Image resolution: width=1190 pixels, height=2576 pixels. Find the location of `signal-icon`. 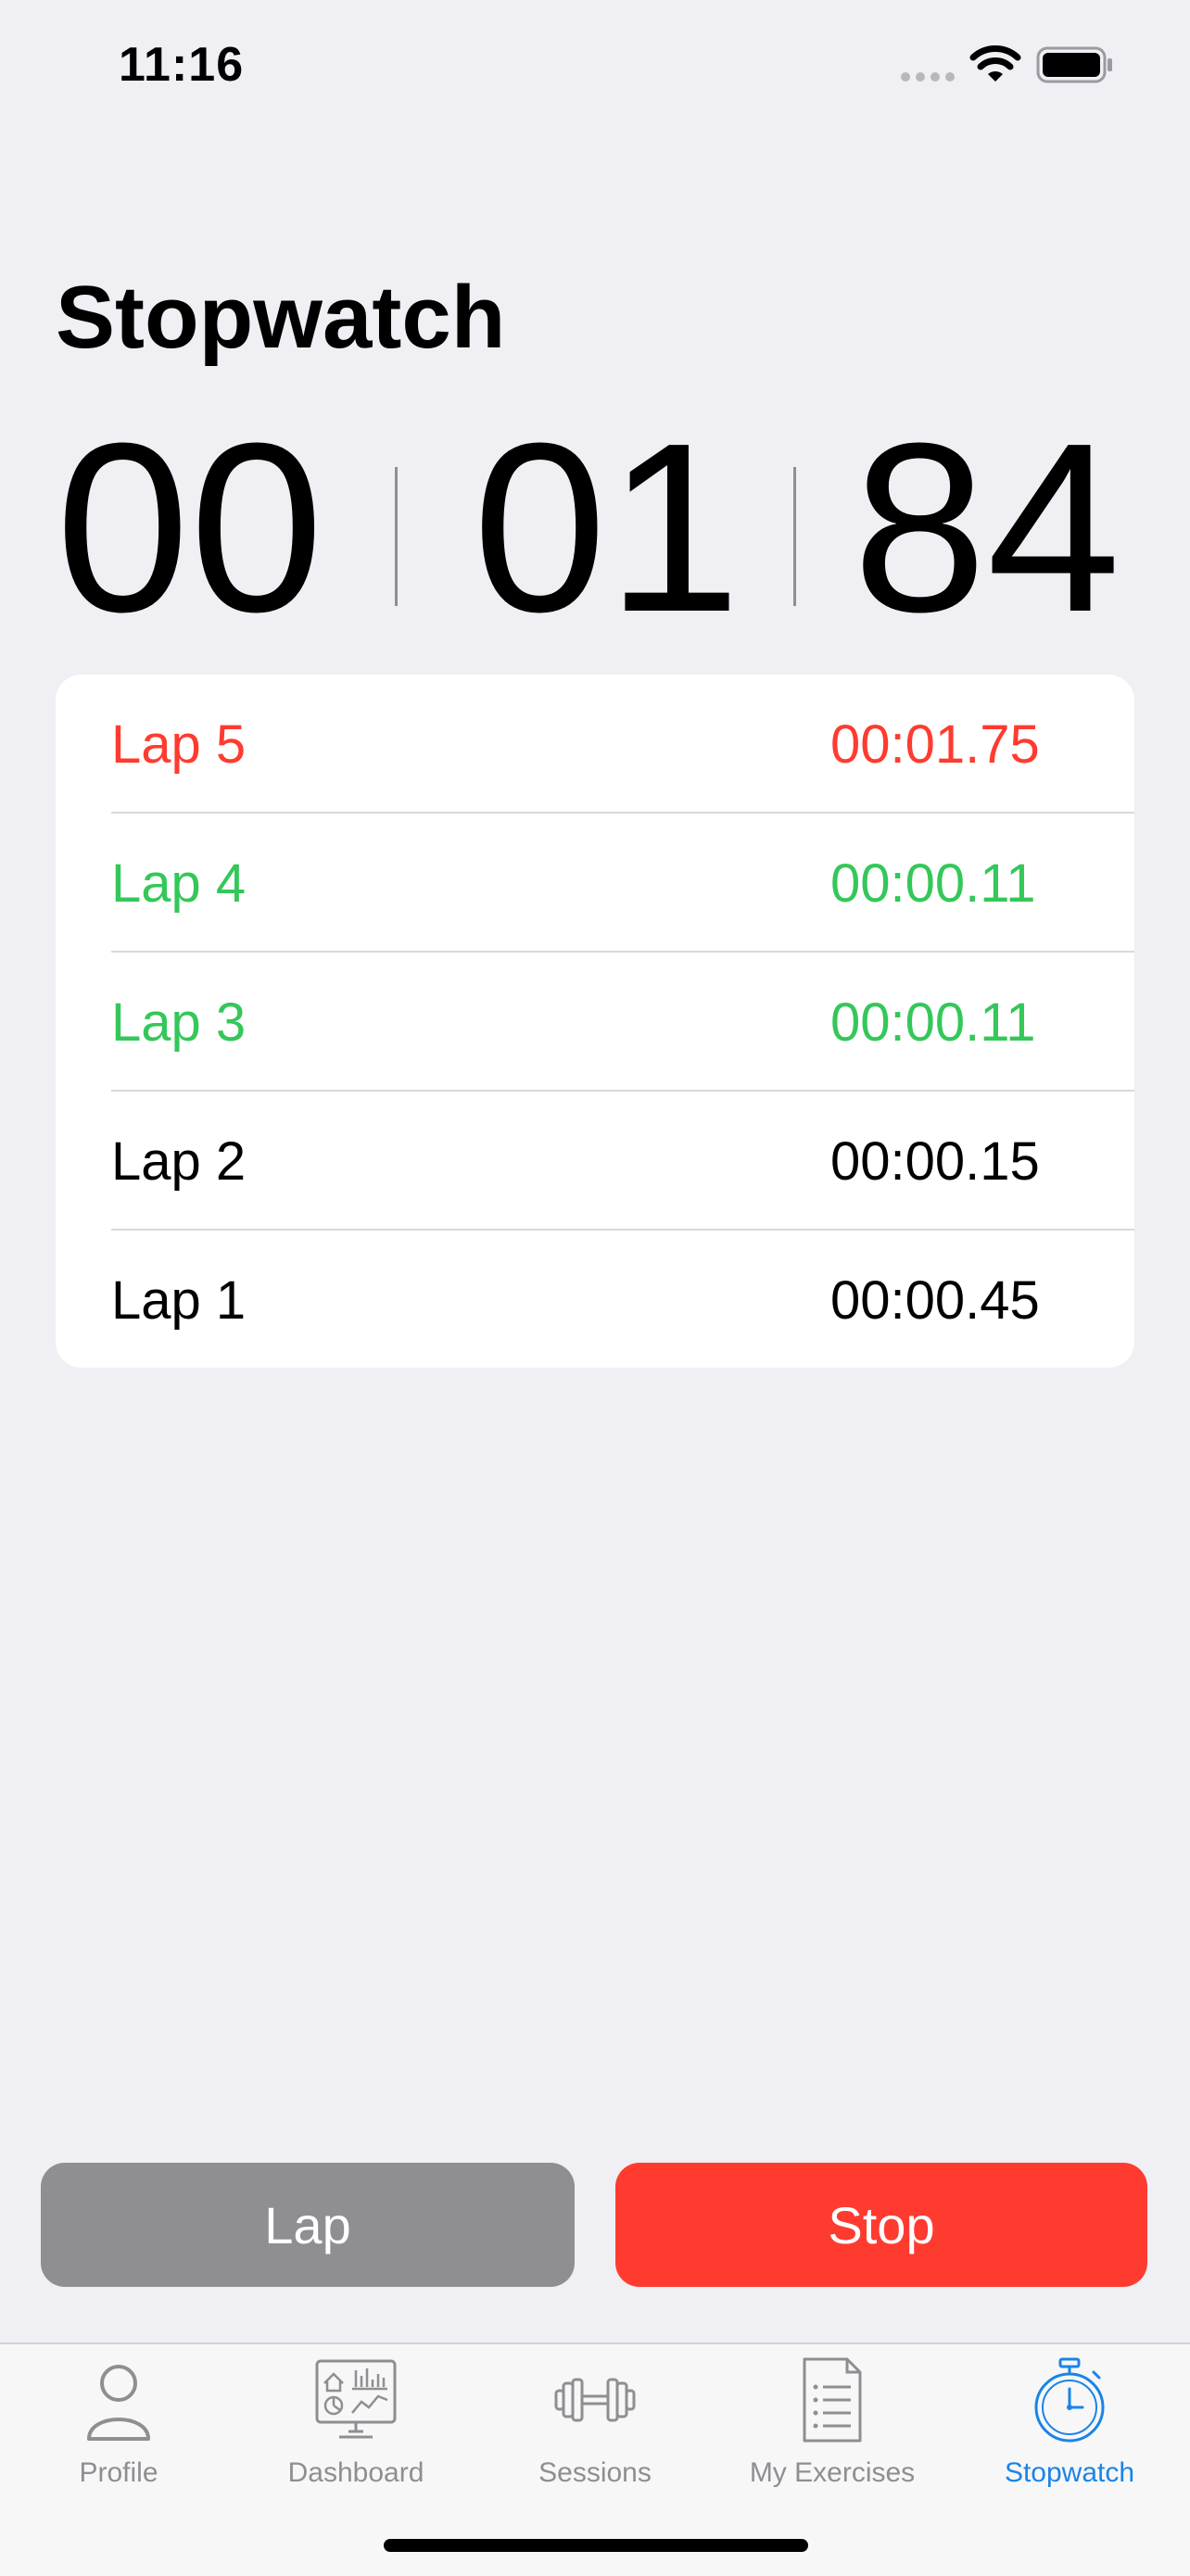

signal-icon is located at coordinates (928, 77).